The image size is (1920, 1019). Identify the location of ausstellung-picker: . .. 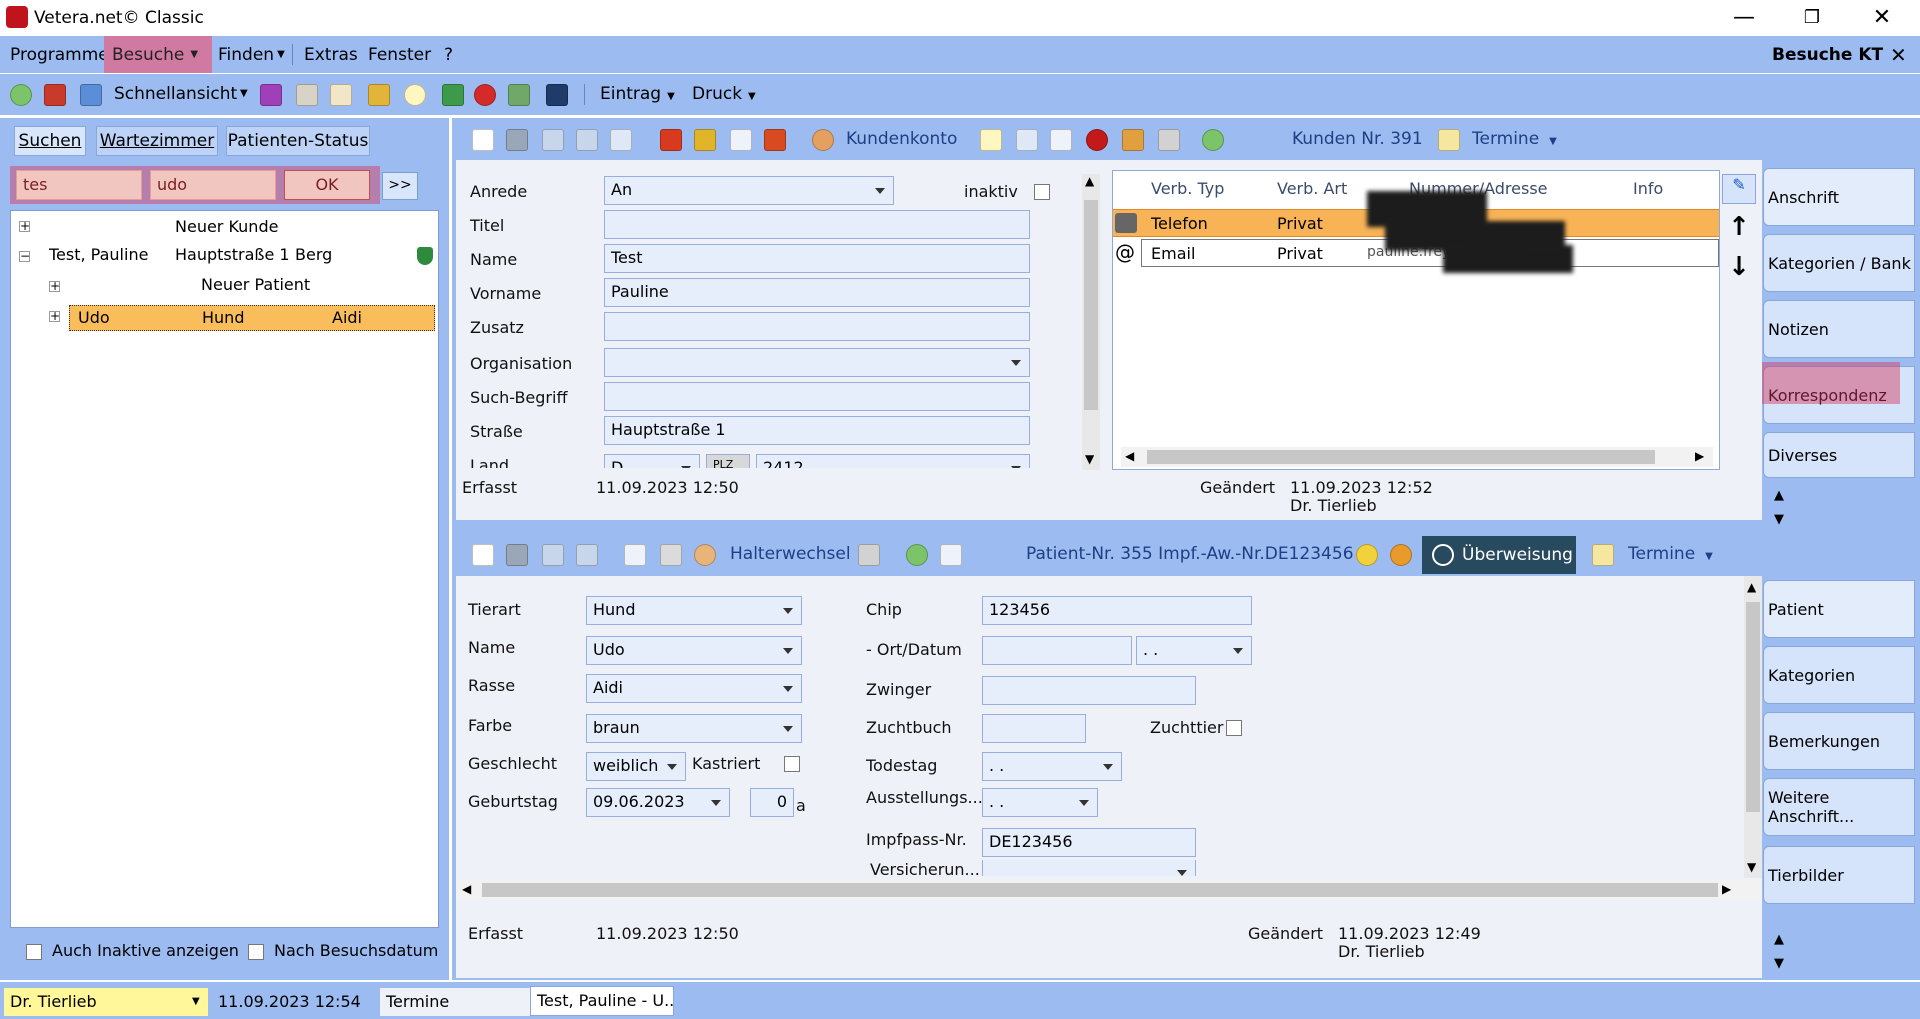
(1040, 802).